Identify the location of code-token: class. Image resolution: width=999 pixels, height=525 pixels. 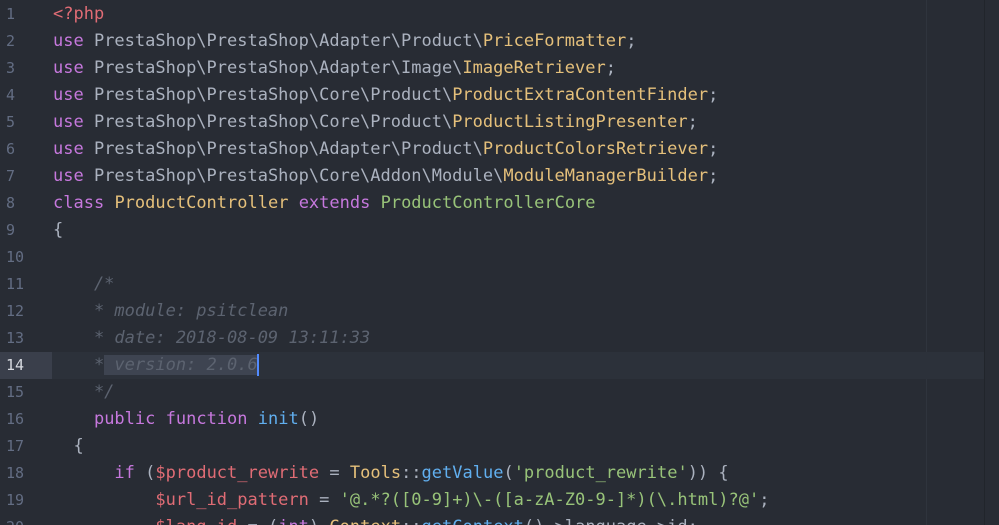
(79, 203).